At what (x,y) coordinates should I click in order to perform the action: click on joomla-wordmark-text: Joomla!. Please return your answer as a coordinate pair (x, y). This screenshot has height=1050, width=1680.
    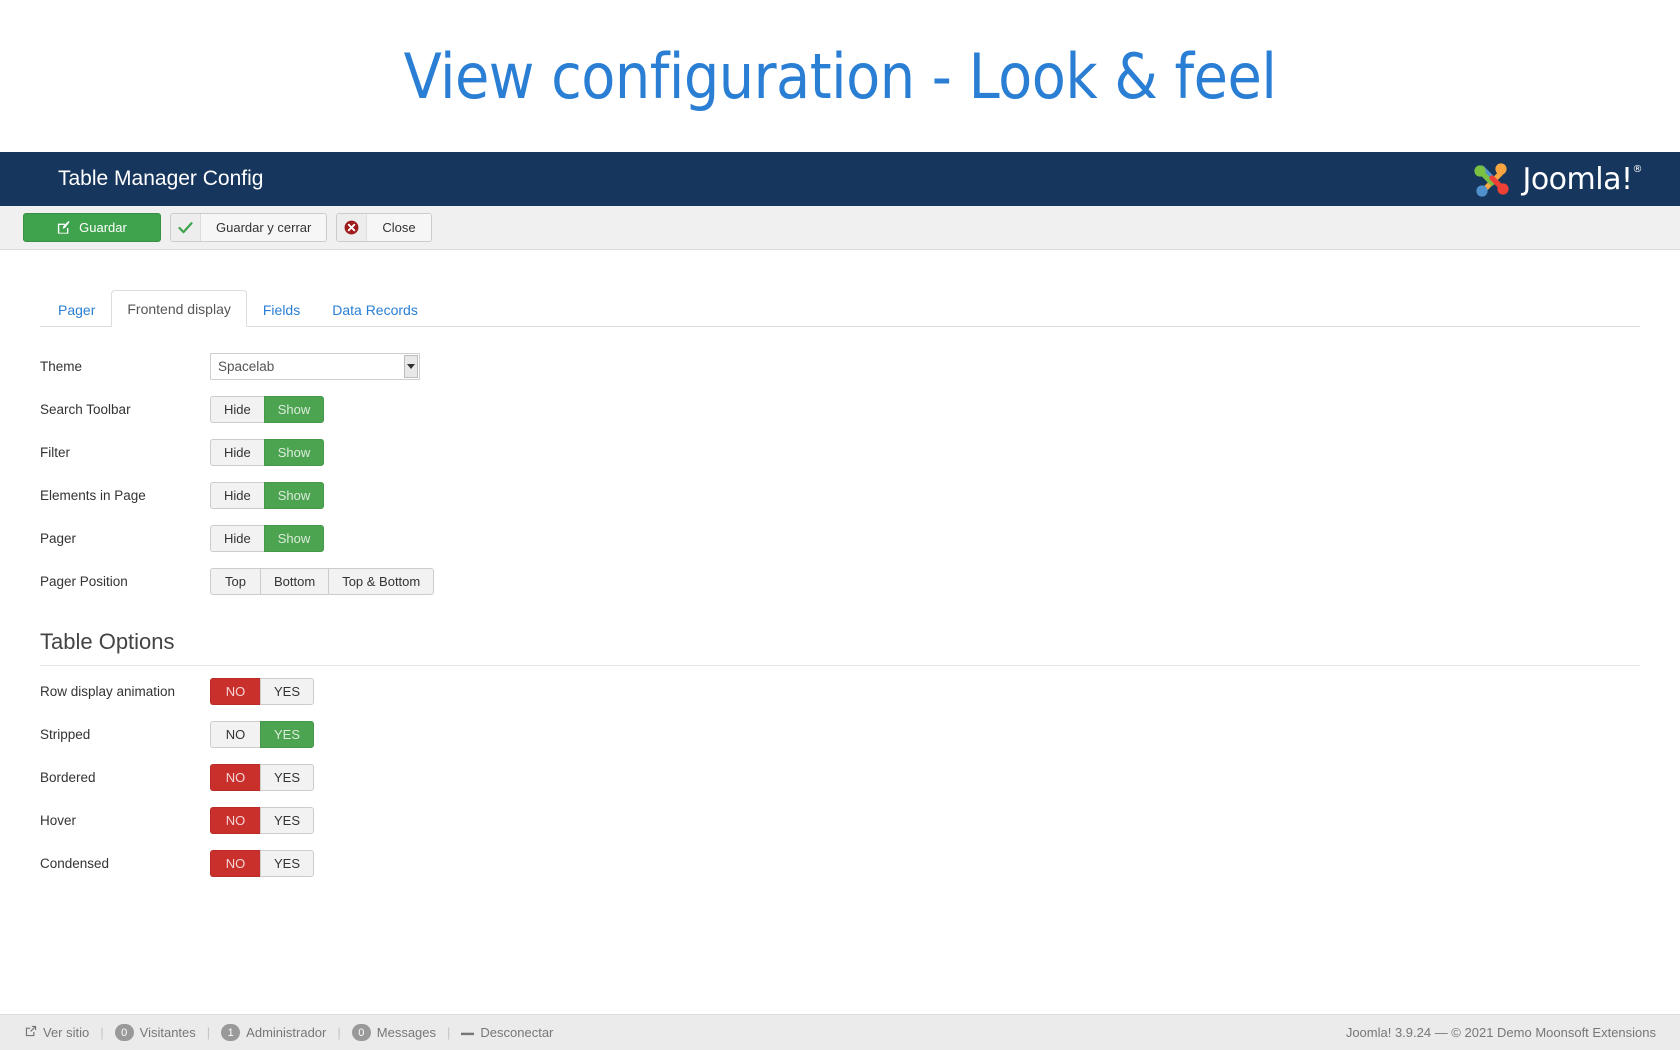
    Looking at the image, I should click on (1577, 179).